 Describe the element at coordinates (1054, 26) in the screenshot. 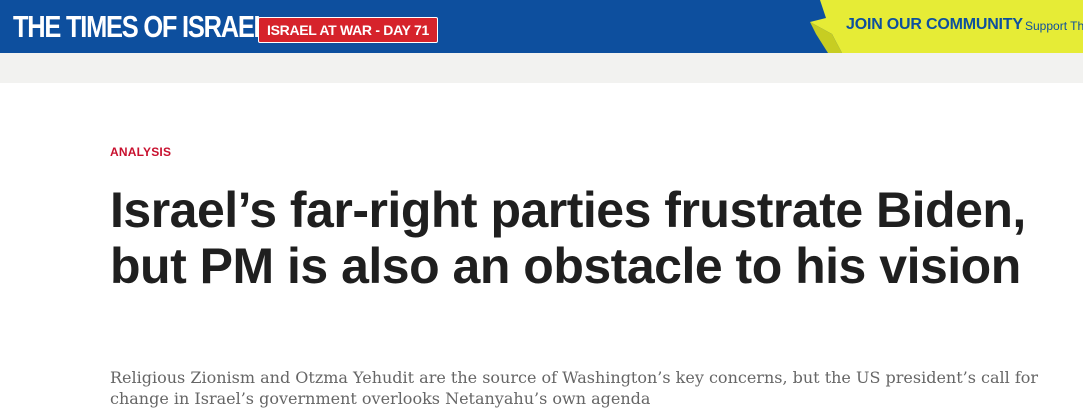

I see `support-link: Support Th` at that location.